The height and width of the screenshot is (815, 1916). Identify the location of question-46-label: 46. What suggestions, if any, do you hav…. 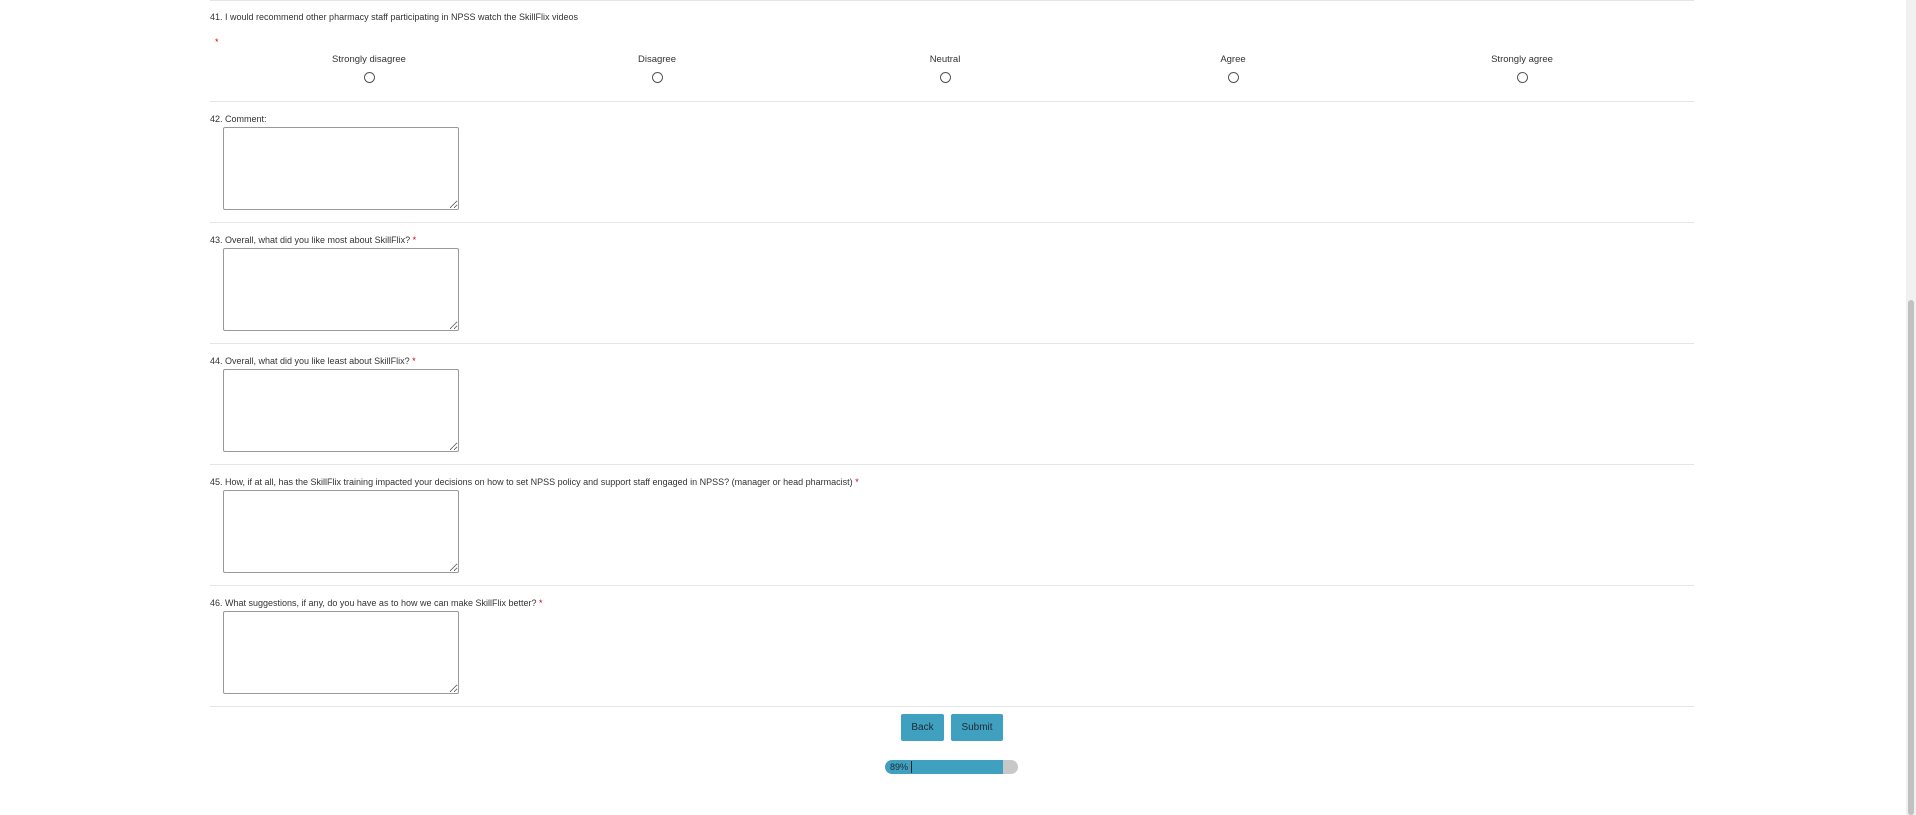
(376, 603).